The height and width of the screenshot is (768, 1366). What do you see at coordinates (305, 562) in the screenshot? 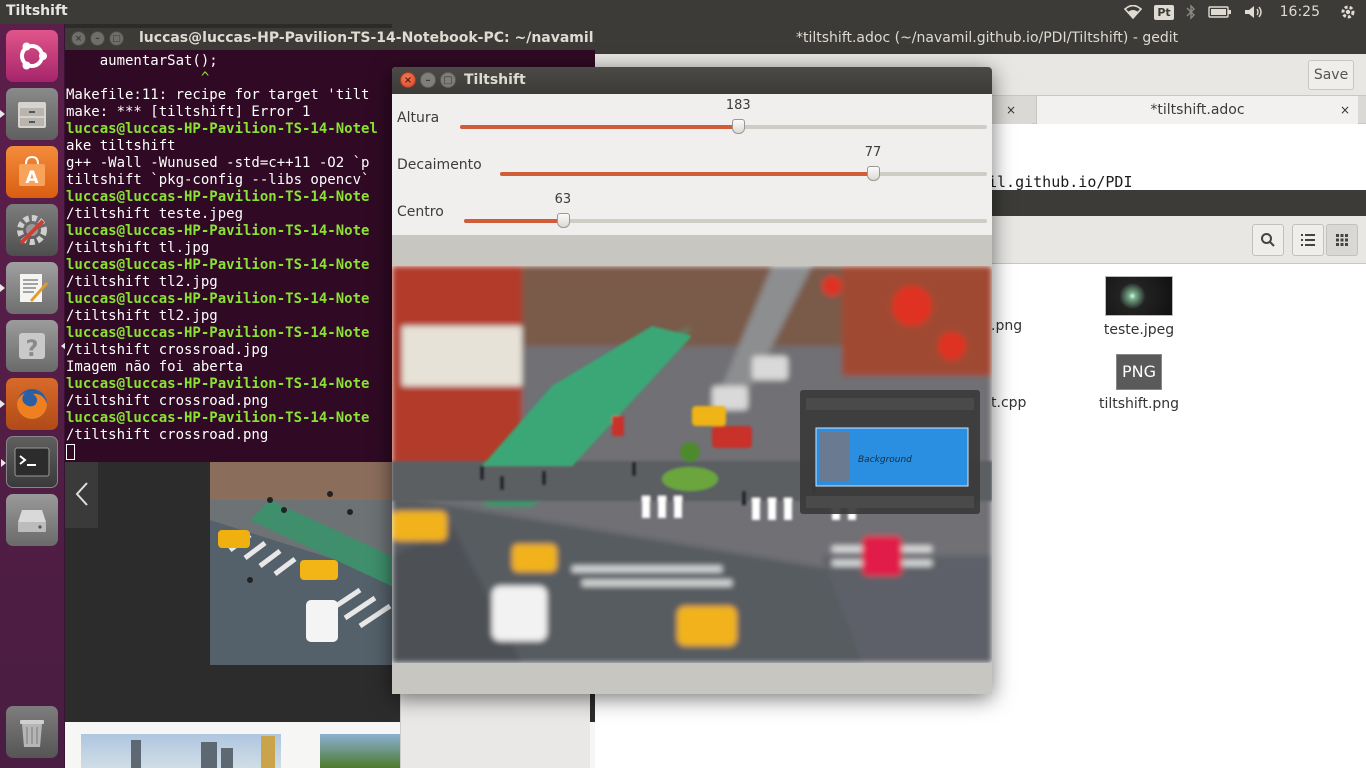
I see `viewer-photo` at bounding box center [305, 562].